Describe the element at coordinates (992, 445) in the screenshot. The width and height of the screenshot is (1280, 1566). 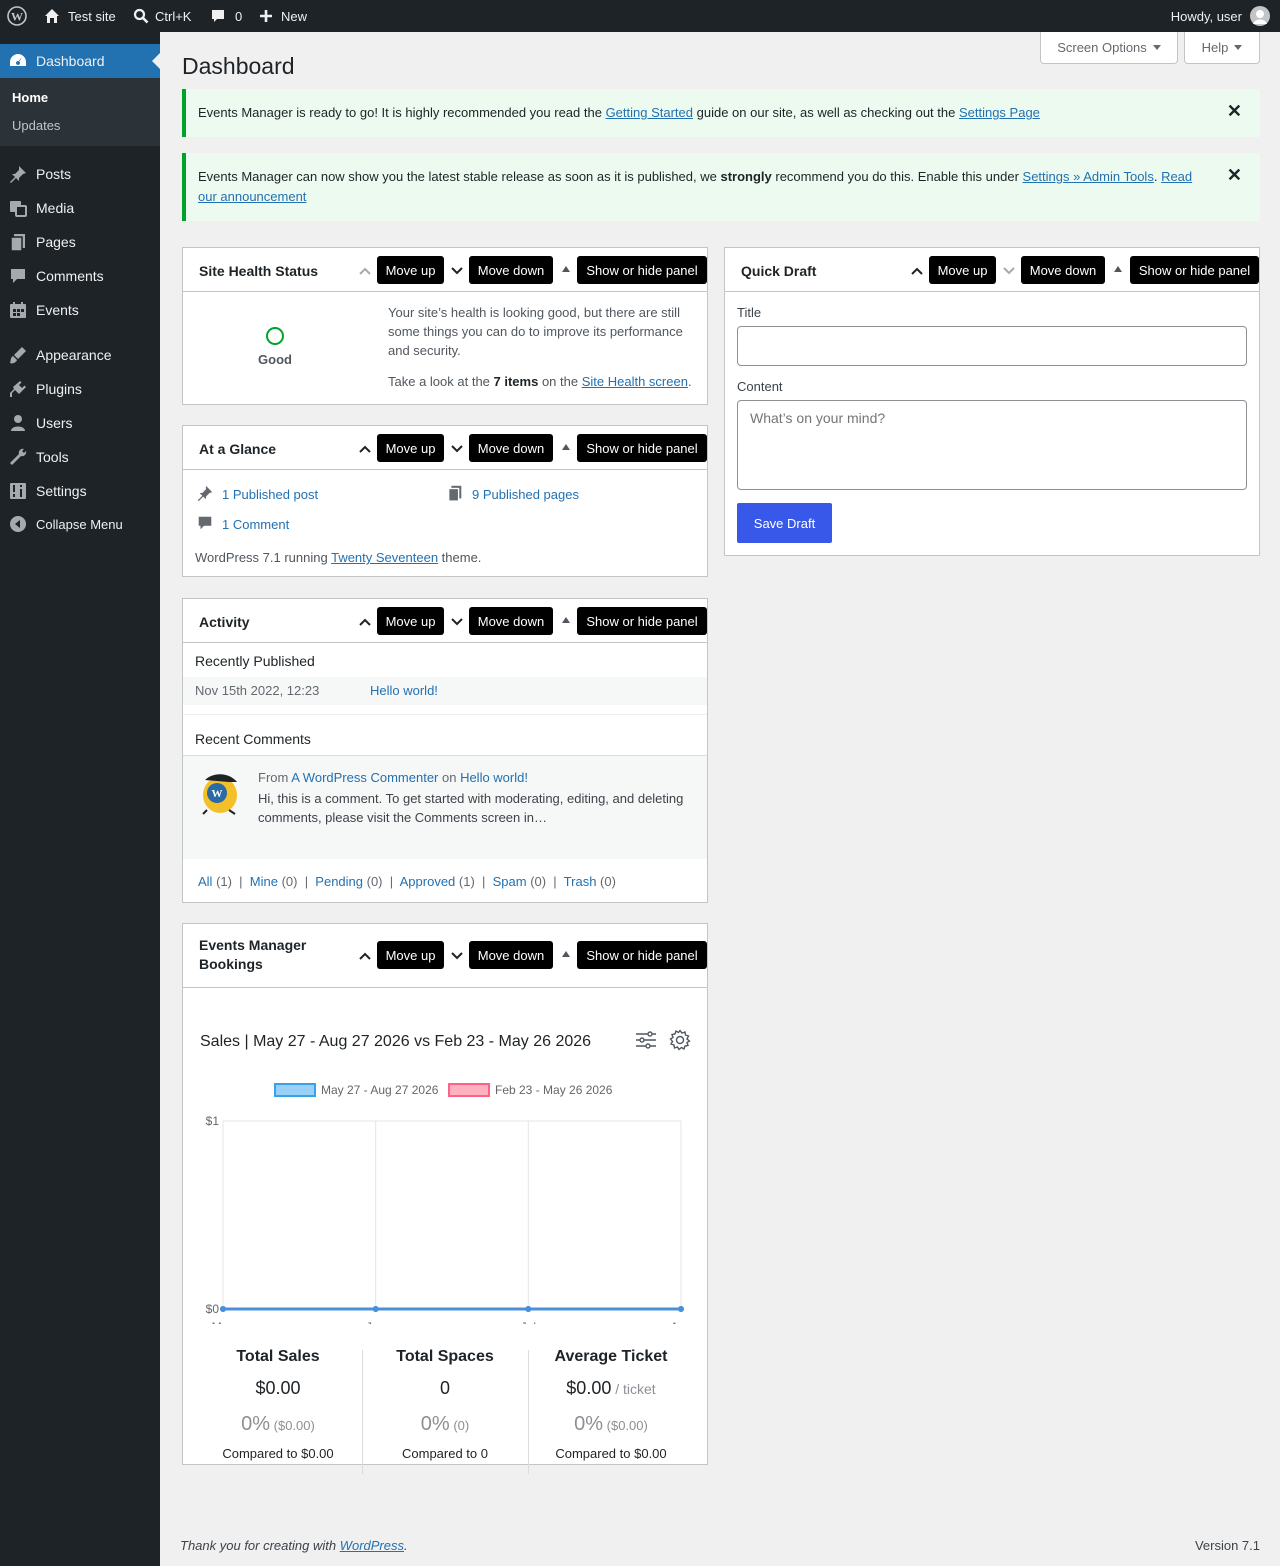
I see `draft-content-input` at that location.